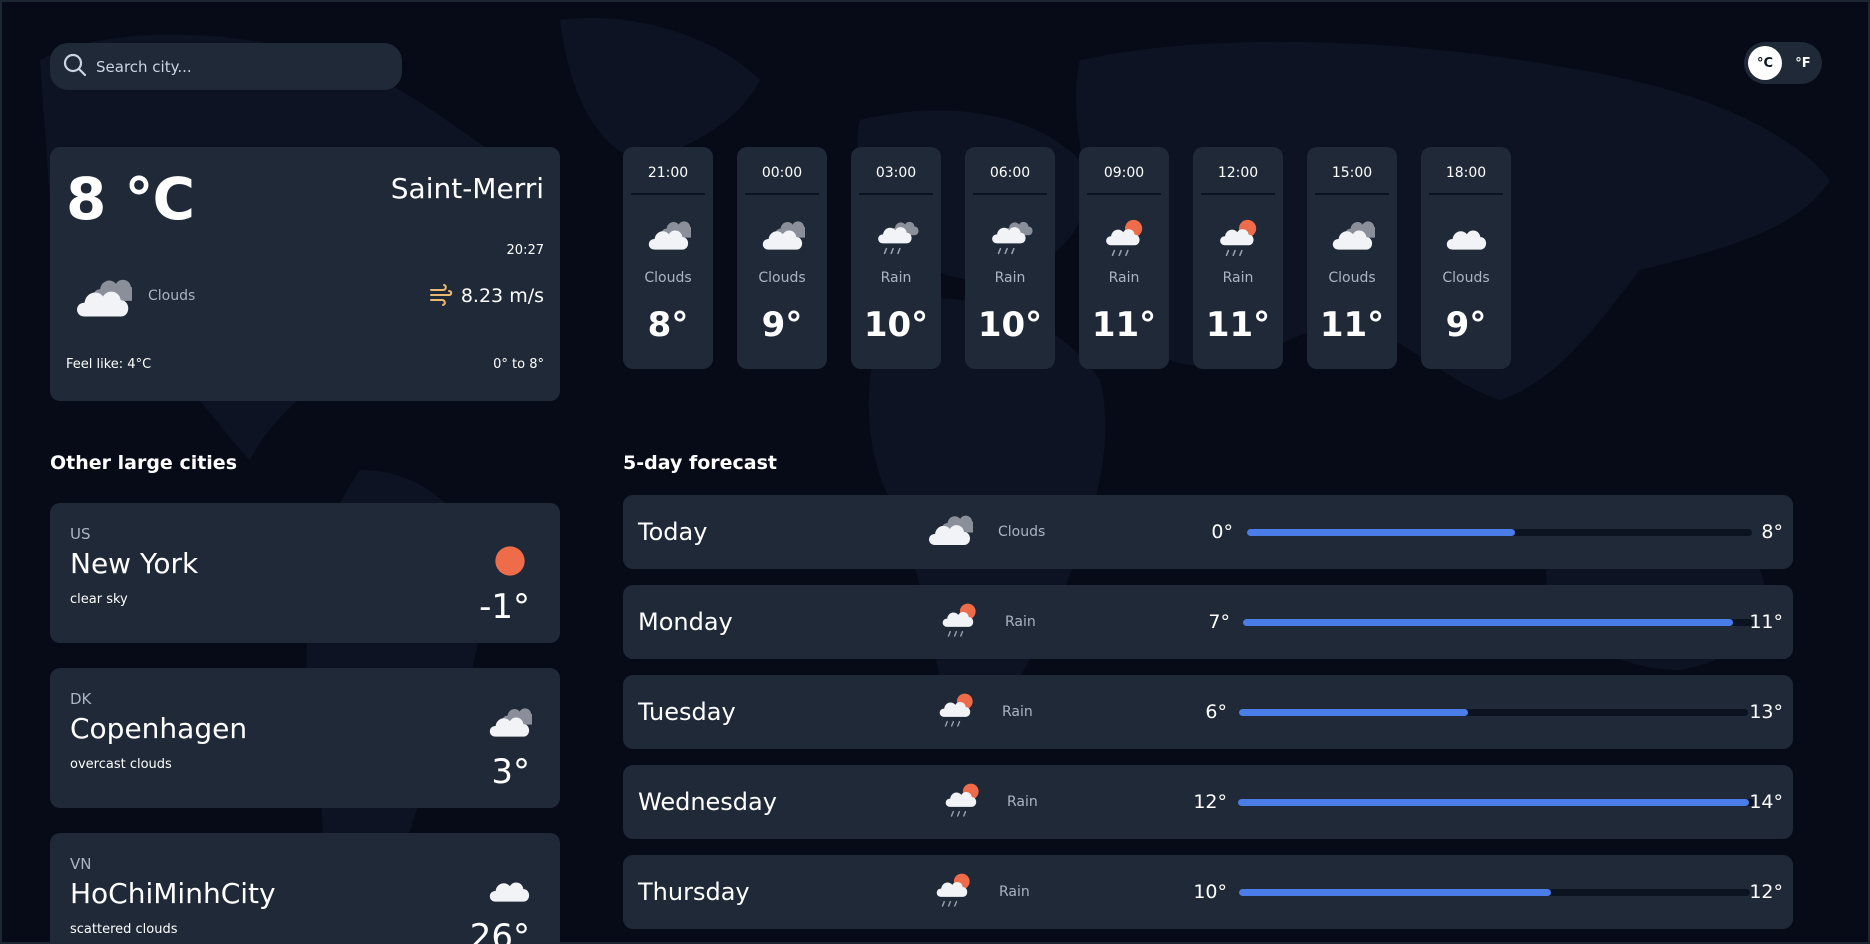  What do you see at coordinates (1352, 173) in the screenshot?
I see `hourly-time: 15:00` at bounding box center [1352, 173].